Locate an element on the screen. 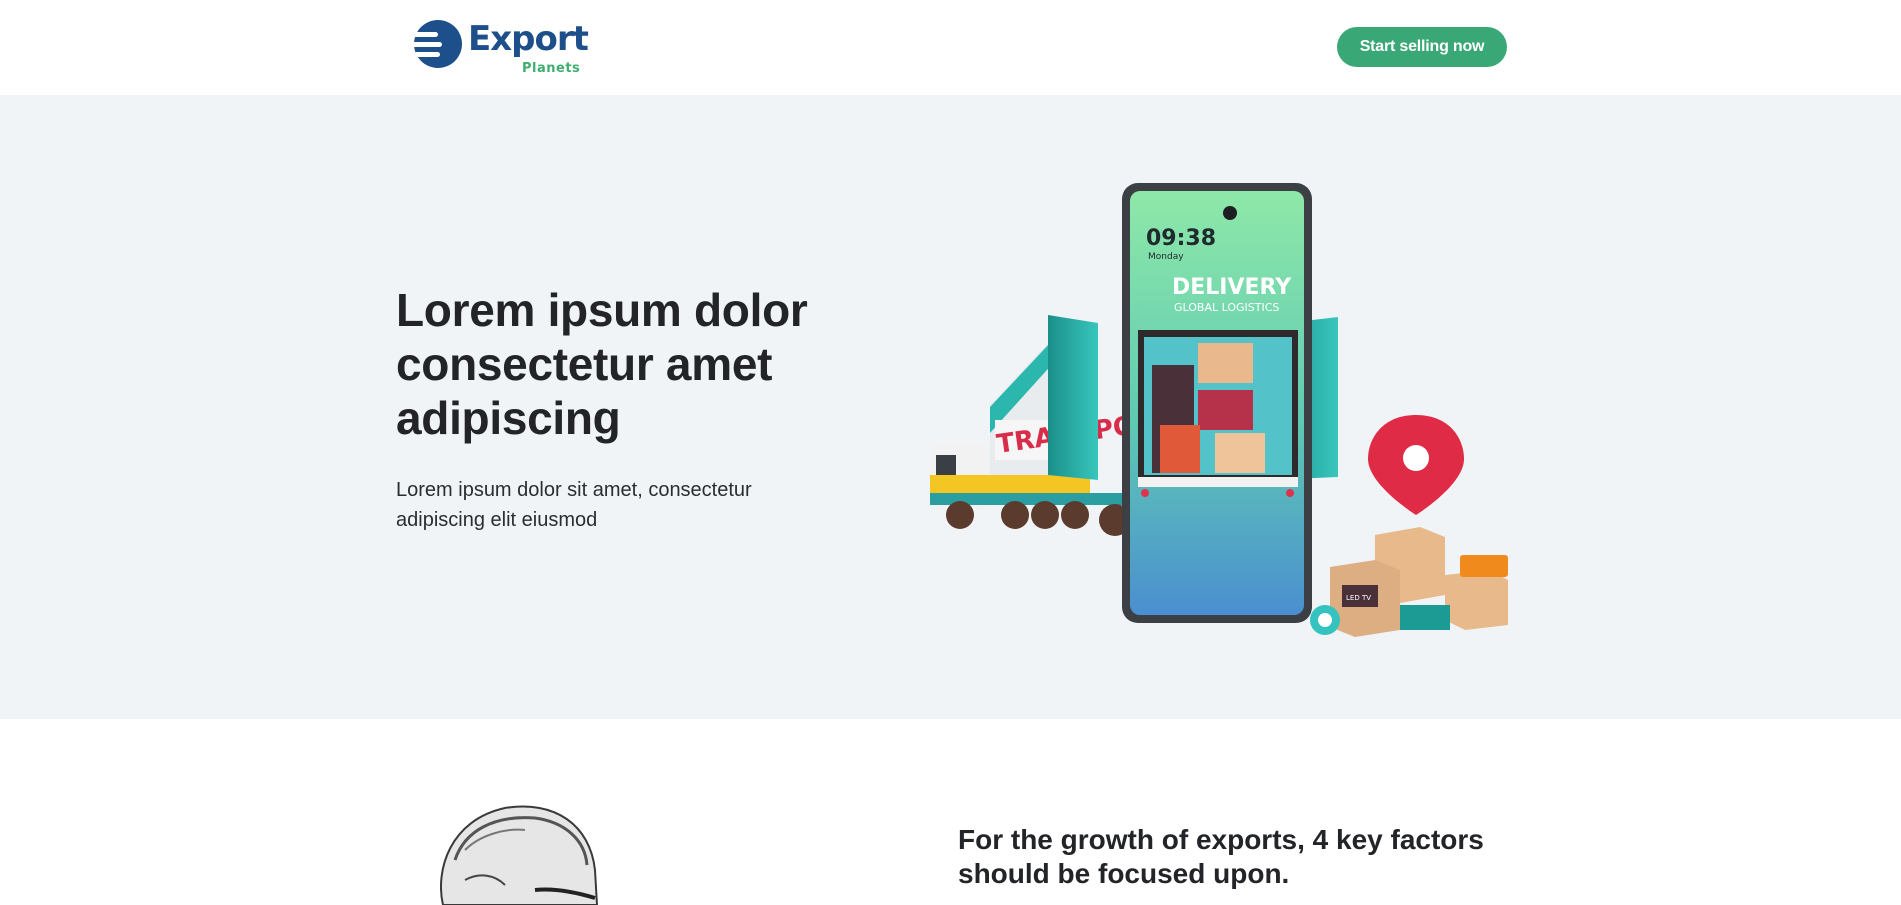 The image size is (1901, 905). box-label: LED TV is located at coordinates (1358, 598).